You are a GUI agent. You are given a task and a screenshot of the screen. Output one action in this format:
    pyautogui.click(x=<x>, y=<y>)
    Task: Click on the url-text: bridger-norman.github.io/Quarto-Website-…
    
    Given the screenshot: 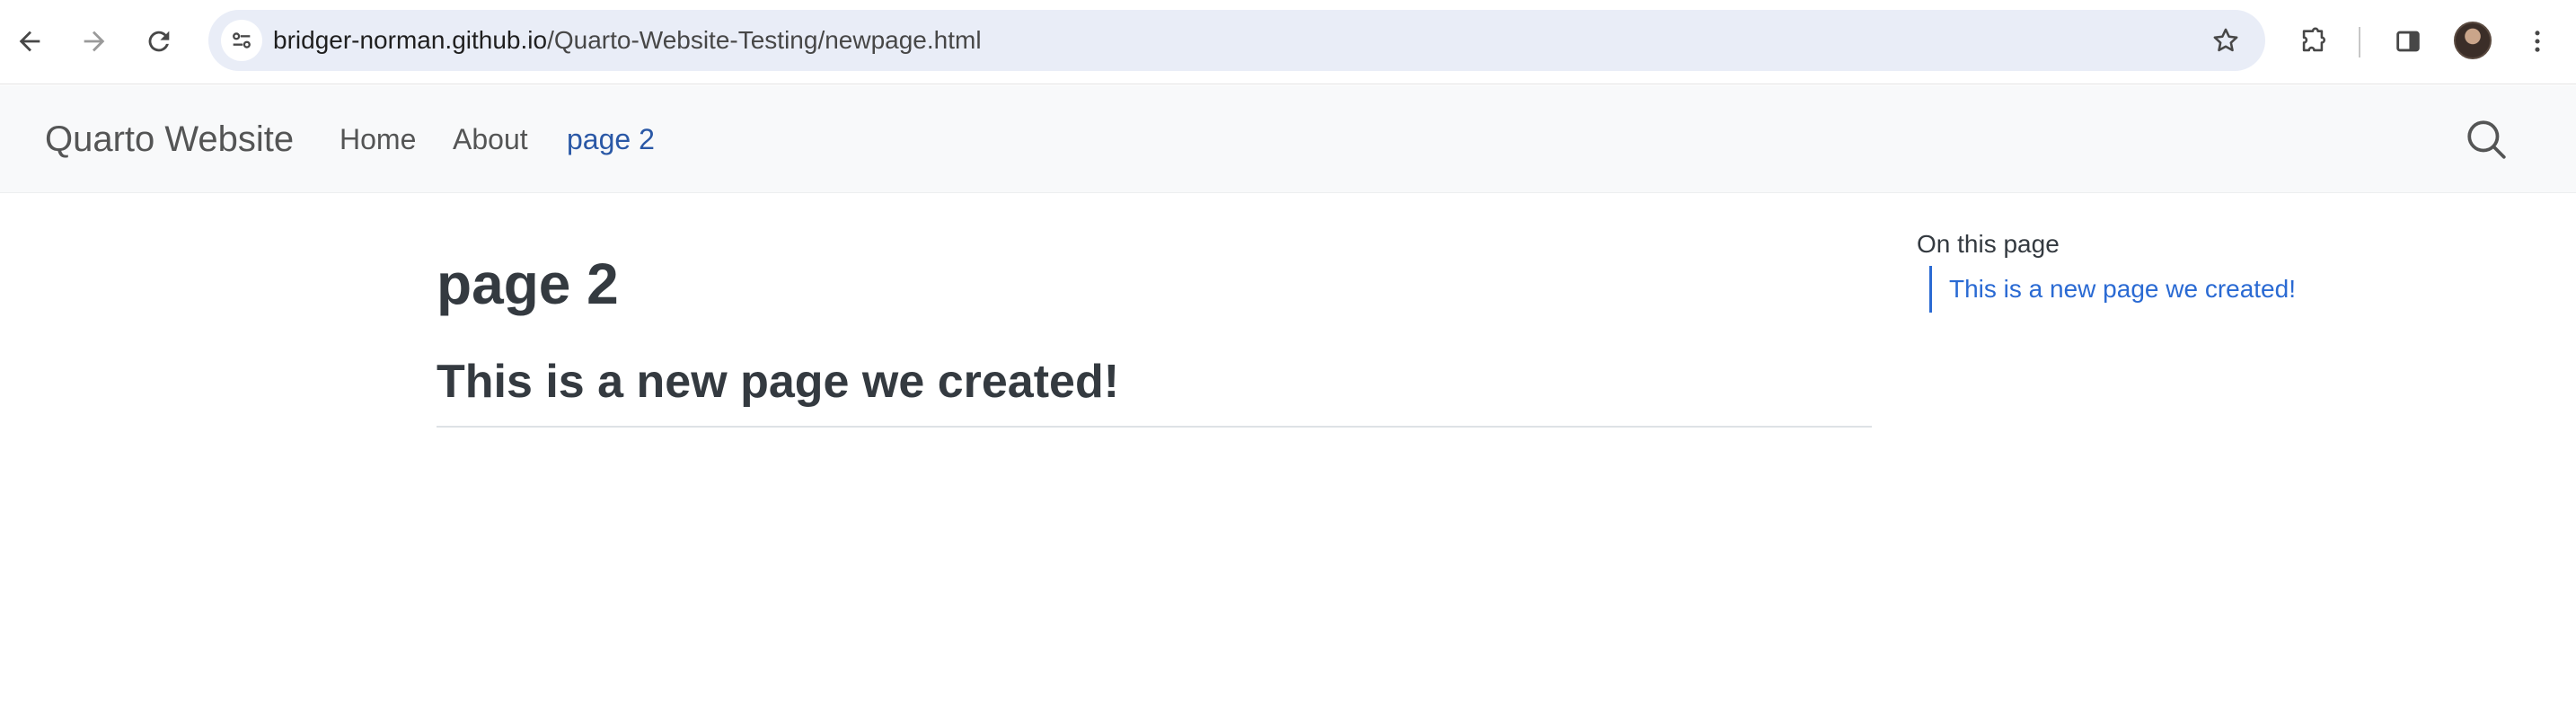 What is the action you would take?
    pyautogui.click(x=627, y=40)
    